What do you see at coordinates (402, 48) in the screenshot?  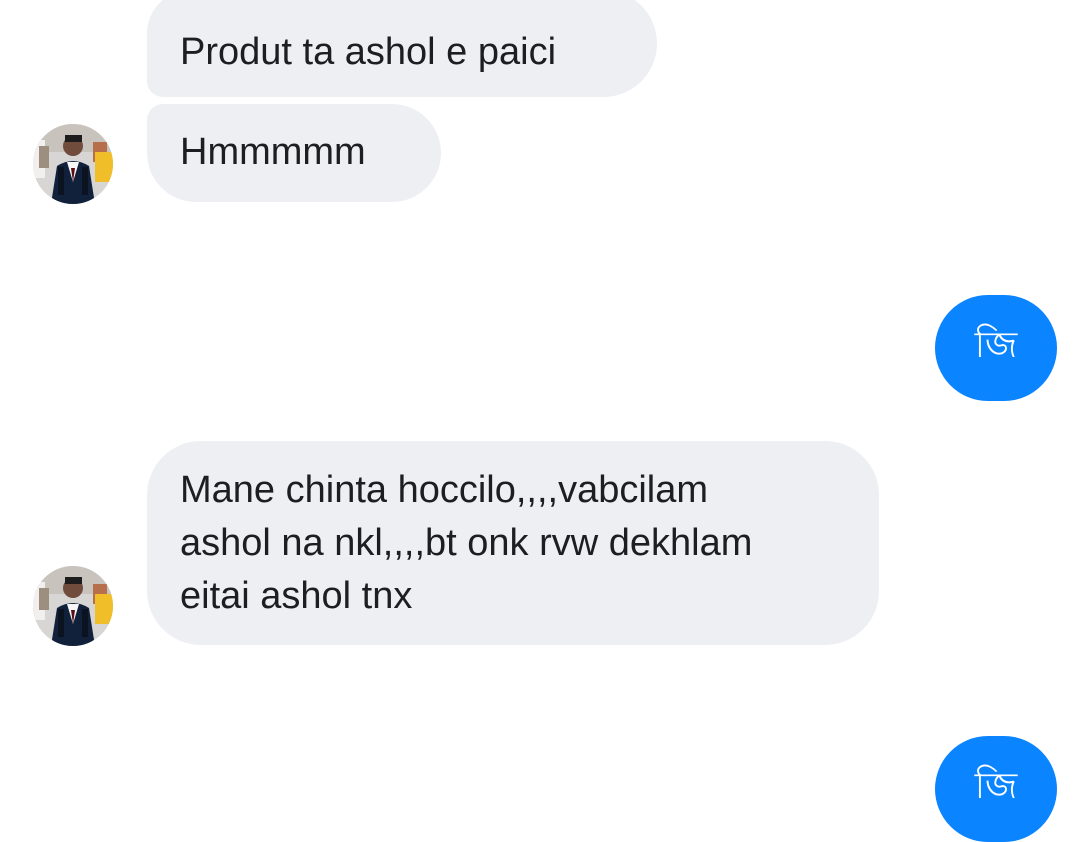 I see `incoming-message-bubble: Produt ta ashol e paici` at bounding box center [402, 48].